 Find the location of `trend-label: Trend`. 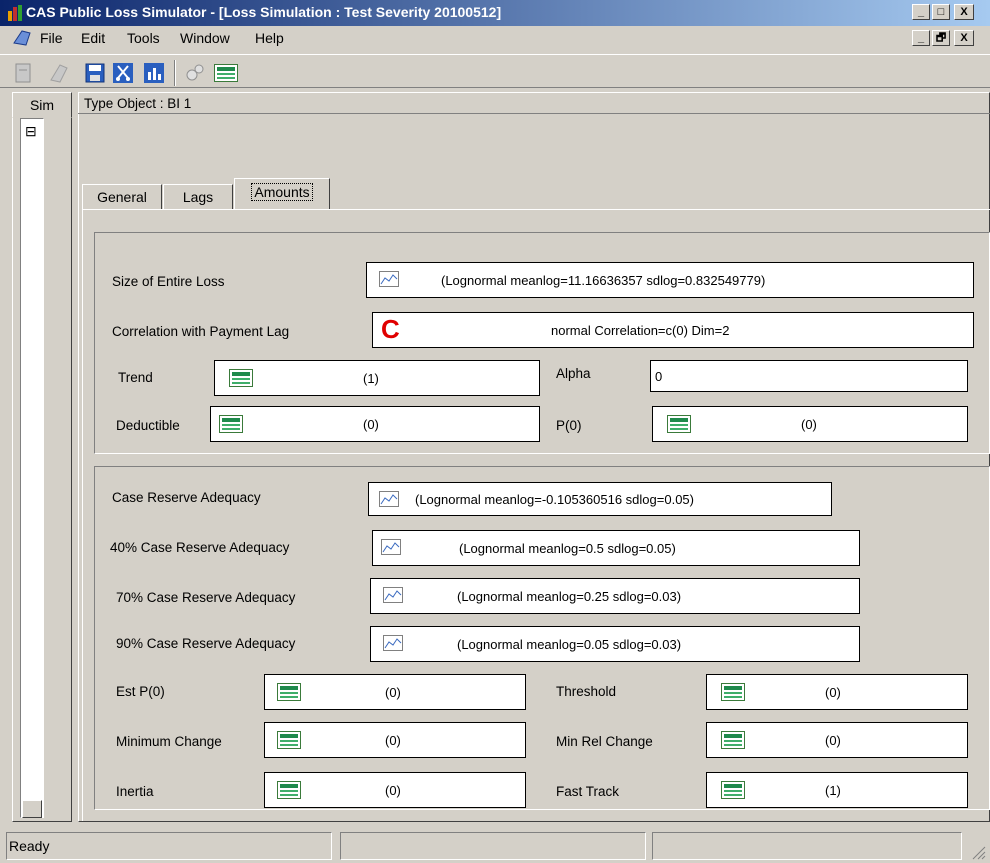

trend-label: Trend is located at coordinates (135, 377).